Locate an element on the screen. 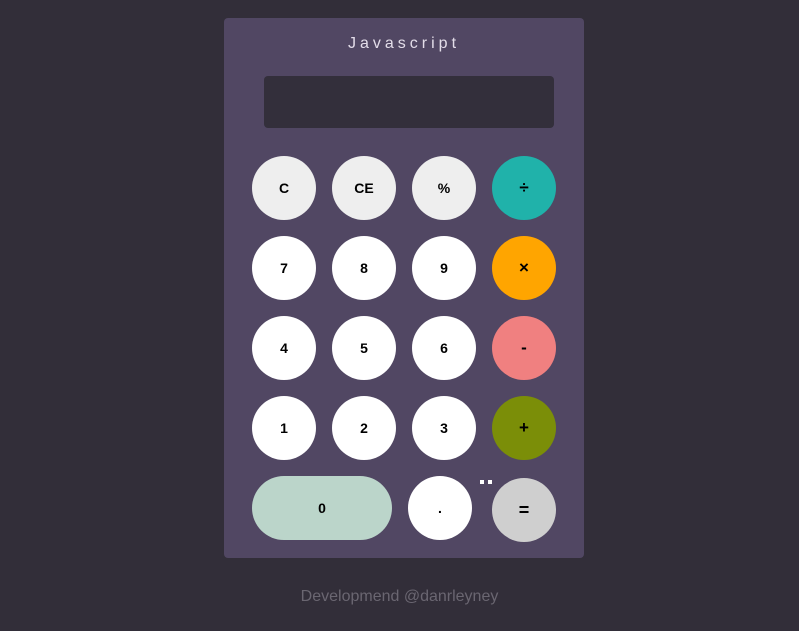 The width and height of the screenshot is (799, 631). divide-button: ÷ is located at coordinates (524, 188).